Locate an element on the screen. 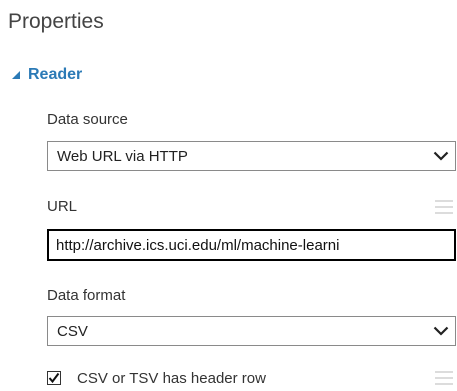 This screenshot has height=391, width=457. header-row-checkbox-row: CSV or TSV has header row is located at coordinates (156, 378).